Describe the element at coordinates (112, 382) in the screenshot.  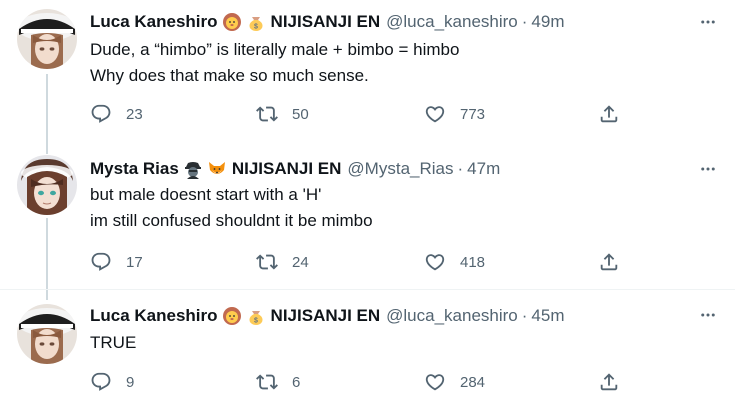
I see `reply-button: 9` at that location.